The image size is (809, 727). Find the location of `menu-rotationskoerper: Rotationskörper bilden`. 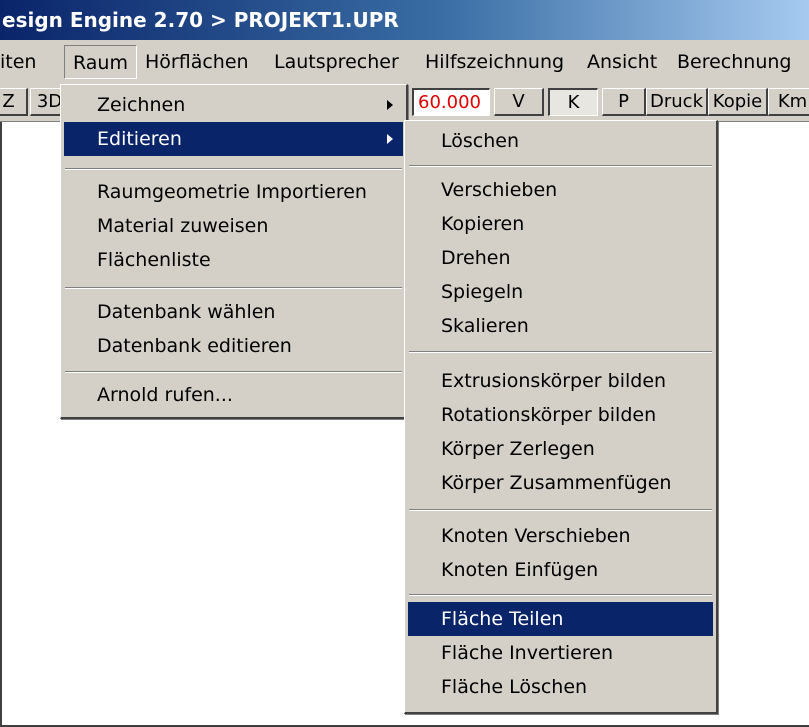

menu-rotationskoerper: Rotationskörper bilden is located at coordinates (560, 415).